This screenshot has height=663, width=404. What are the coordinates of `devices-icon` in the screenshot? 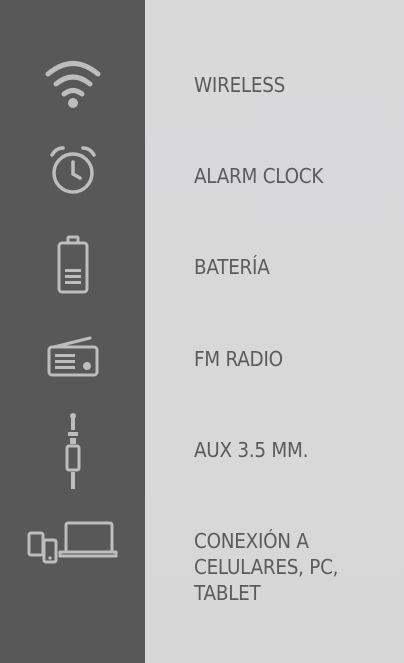 It's located at (72, 543).